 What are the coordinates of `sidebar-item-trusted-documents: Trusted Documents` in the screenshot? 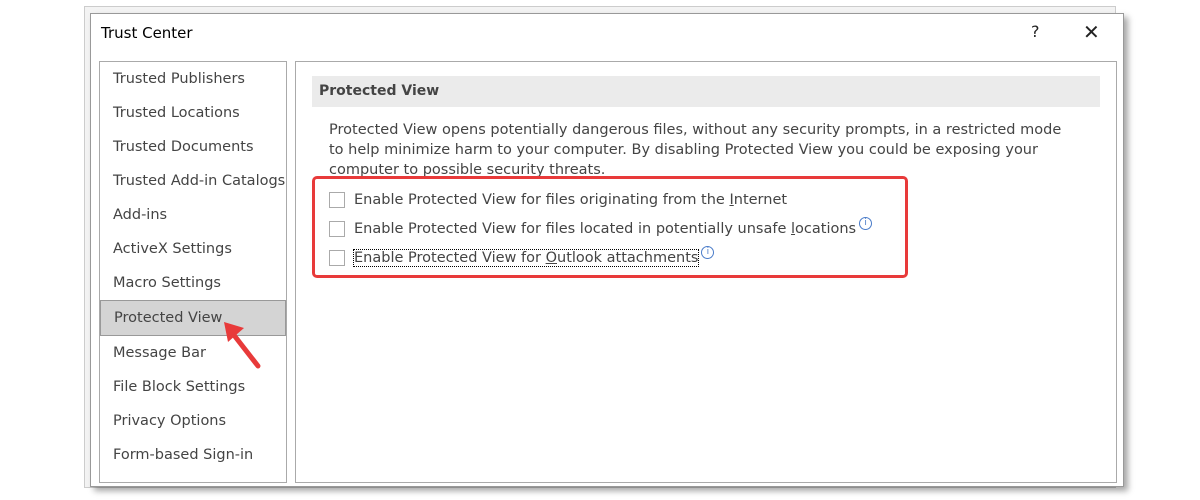 It's located at (193, 147).